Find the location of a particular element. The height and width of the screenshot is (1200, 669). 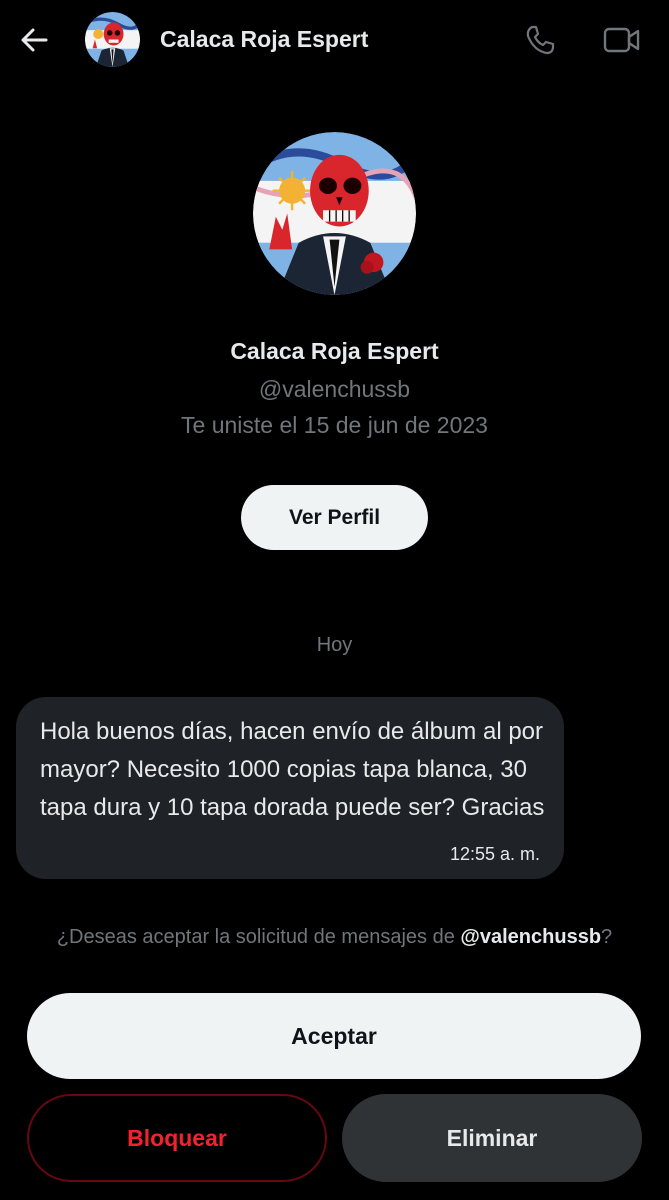

conversation-header: Calaca Roja Espert is located at coordinates (334, 40).